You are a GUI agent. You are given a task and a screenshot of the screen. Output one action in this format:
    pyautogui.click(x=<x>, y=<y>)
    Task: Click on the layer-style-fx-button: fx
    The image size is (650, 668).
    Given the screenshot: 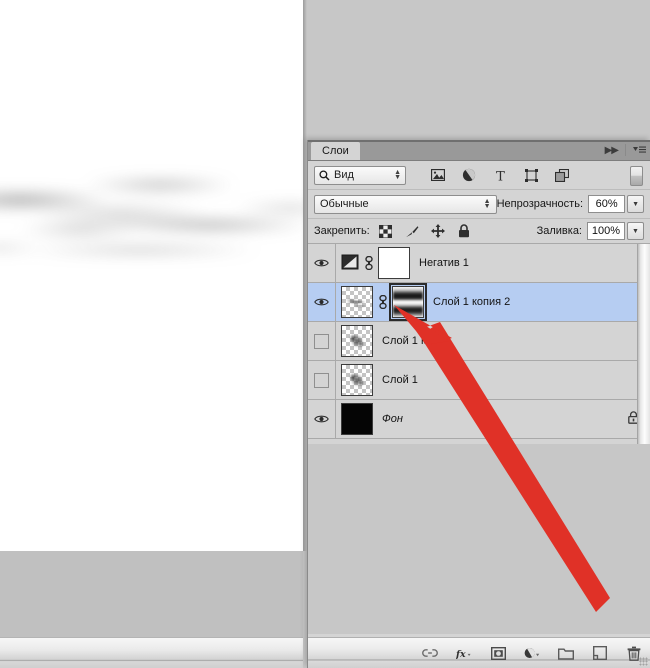 What is the action you would take?
    pyautogui.click(x=464, y=653)
    